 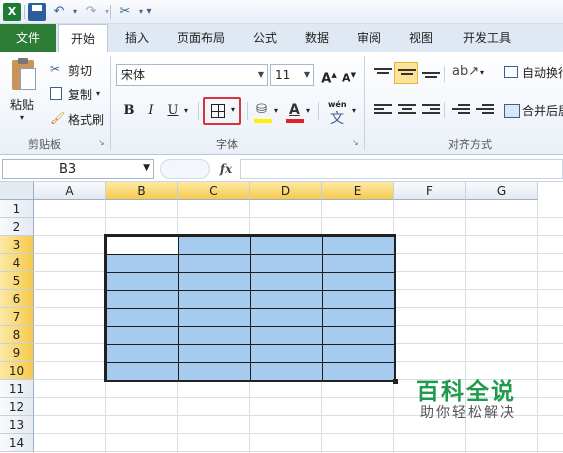 I want to click on tab-insert: 插入, so click(x=137, y=38).